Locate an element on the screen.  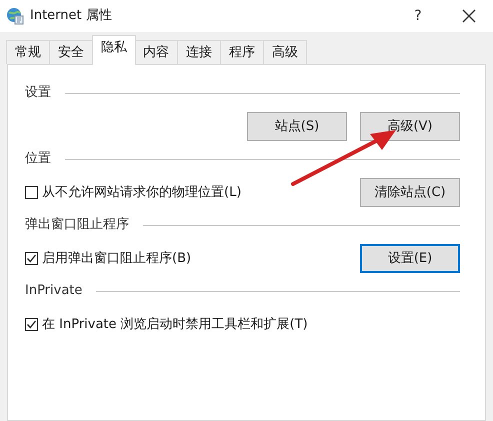
group-heading: InPrivate is located at coordinates (53, 291).